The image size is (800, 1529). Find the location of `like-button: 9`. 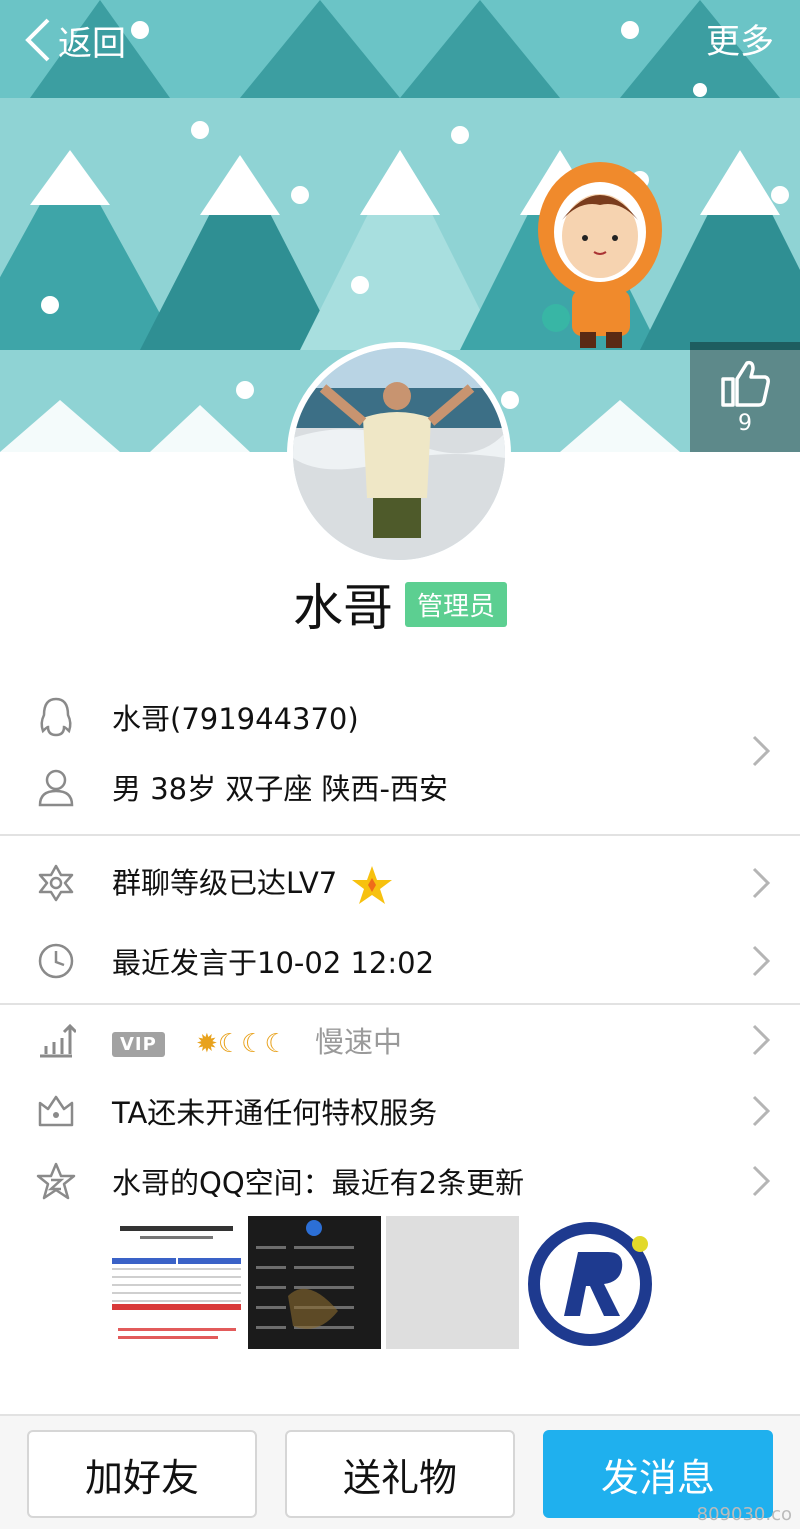

like-button: 9 is located at coordinates (745, 397).